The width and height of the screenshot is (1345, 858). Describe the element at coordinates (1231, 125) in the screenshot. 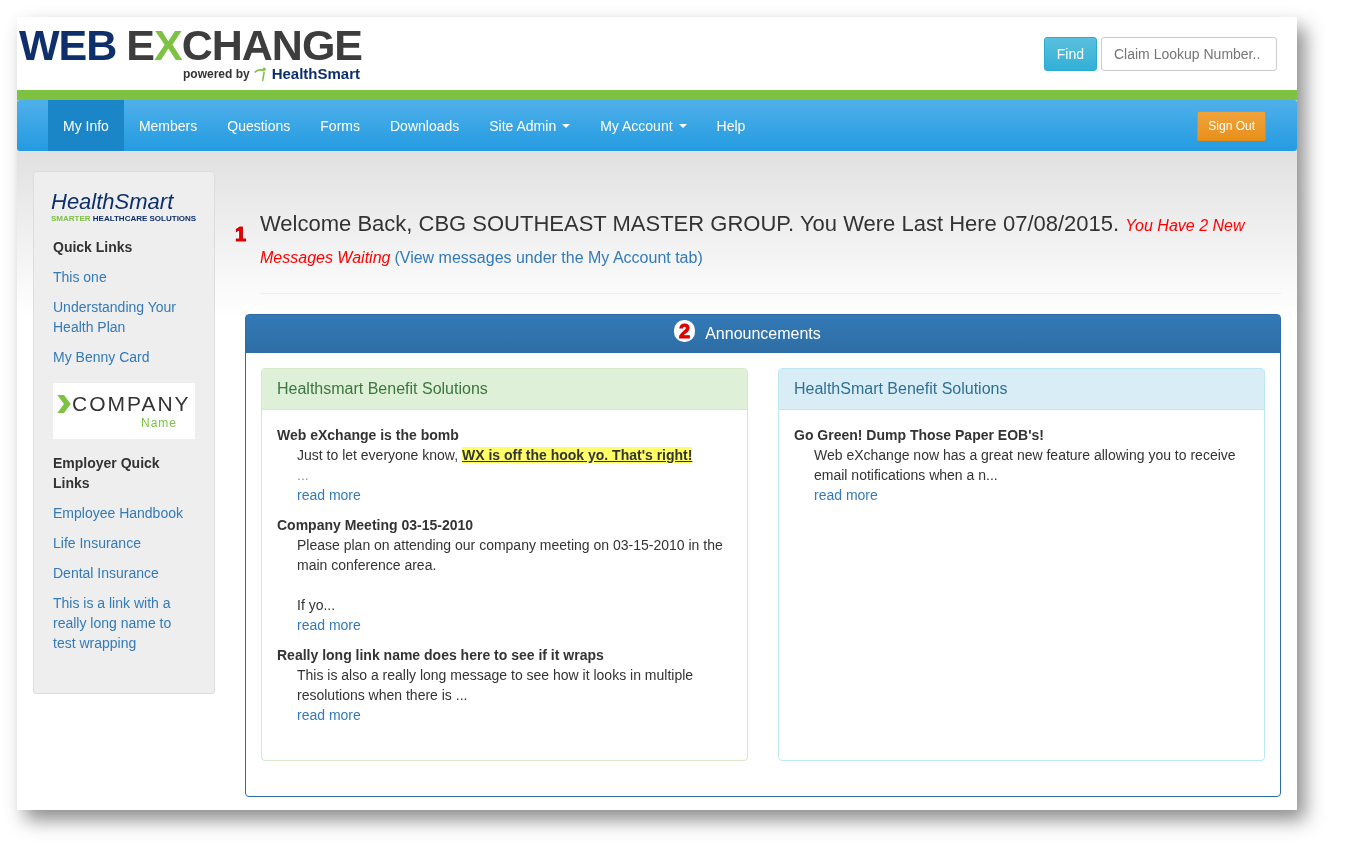

I see `sign-out-button: Sign Out` at that location.